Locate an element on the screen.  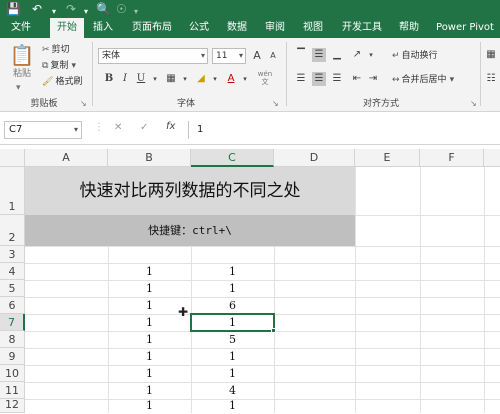
font-name-select: 宋体 ▾ is located at coordinates (153, 56).